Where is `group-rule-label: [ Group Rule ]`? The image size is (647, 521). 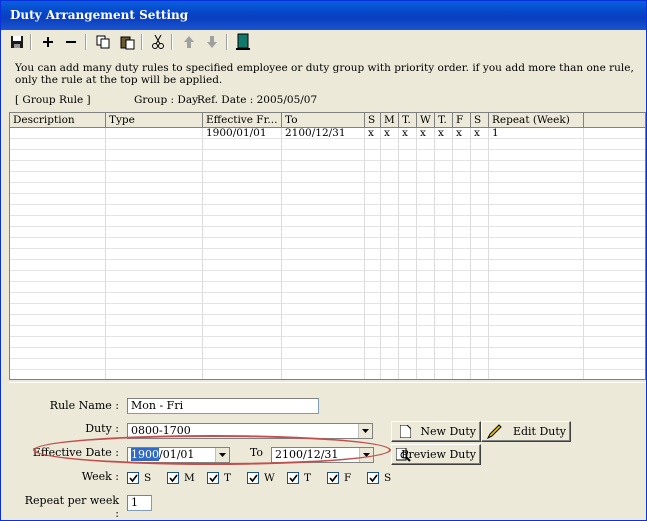 group-rule-label: [ Group Rule ] is located at coordinates (53, 100).